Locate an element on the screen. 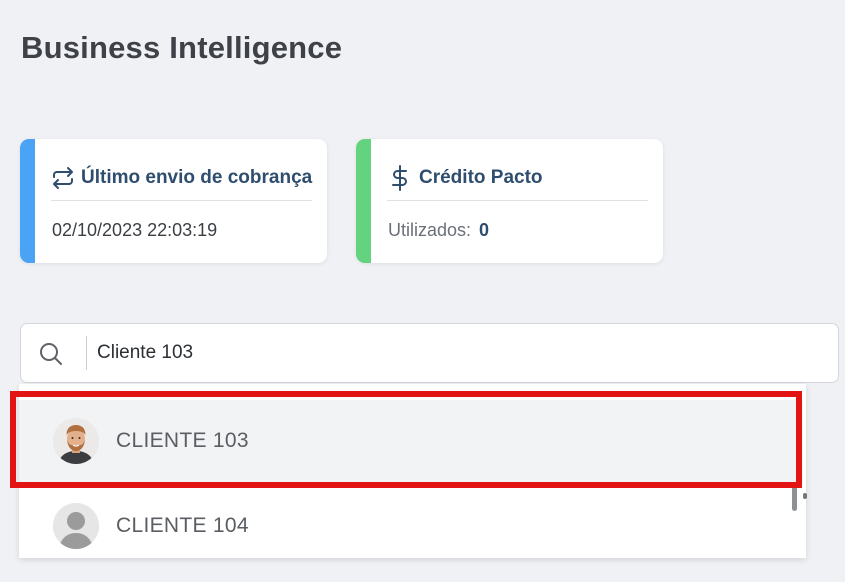 Image resolution: width=845 pixels, height=582 pixels. avatar is located at coordinates (76, 526).